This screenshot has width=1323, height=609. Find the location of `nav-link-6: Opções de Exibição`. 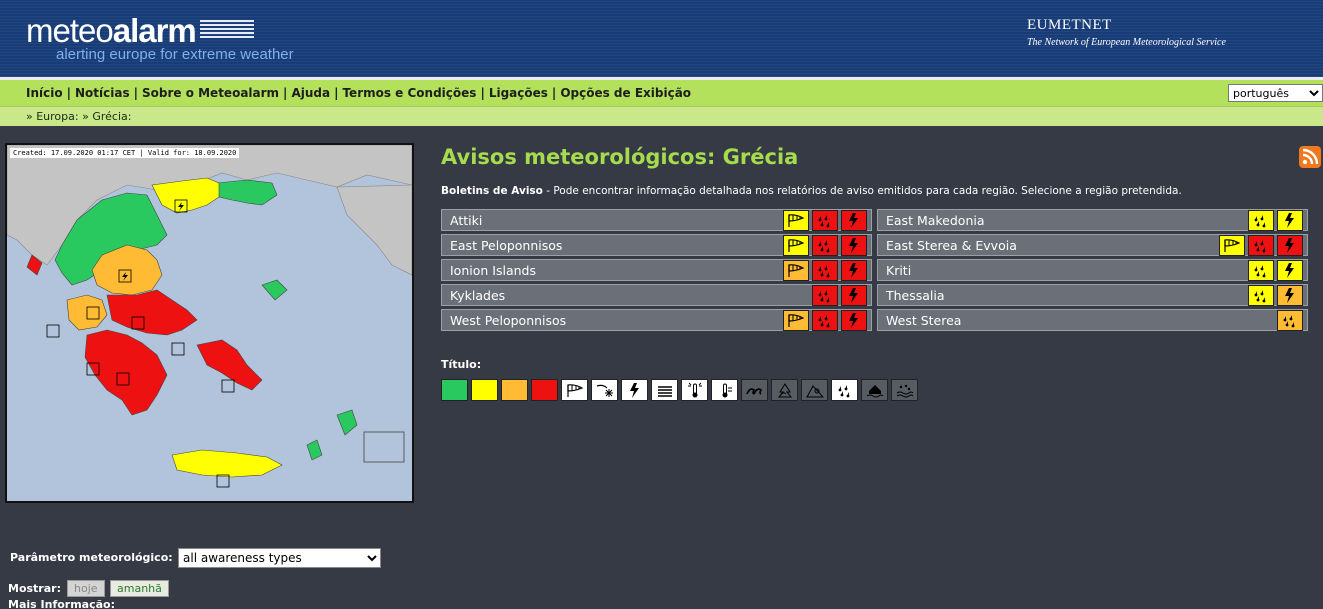

nav-link-6: Opções de Exibição is located at coordinates (625, 93).